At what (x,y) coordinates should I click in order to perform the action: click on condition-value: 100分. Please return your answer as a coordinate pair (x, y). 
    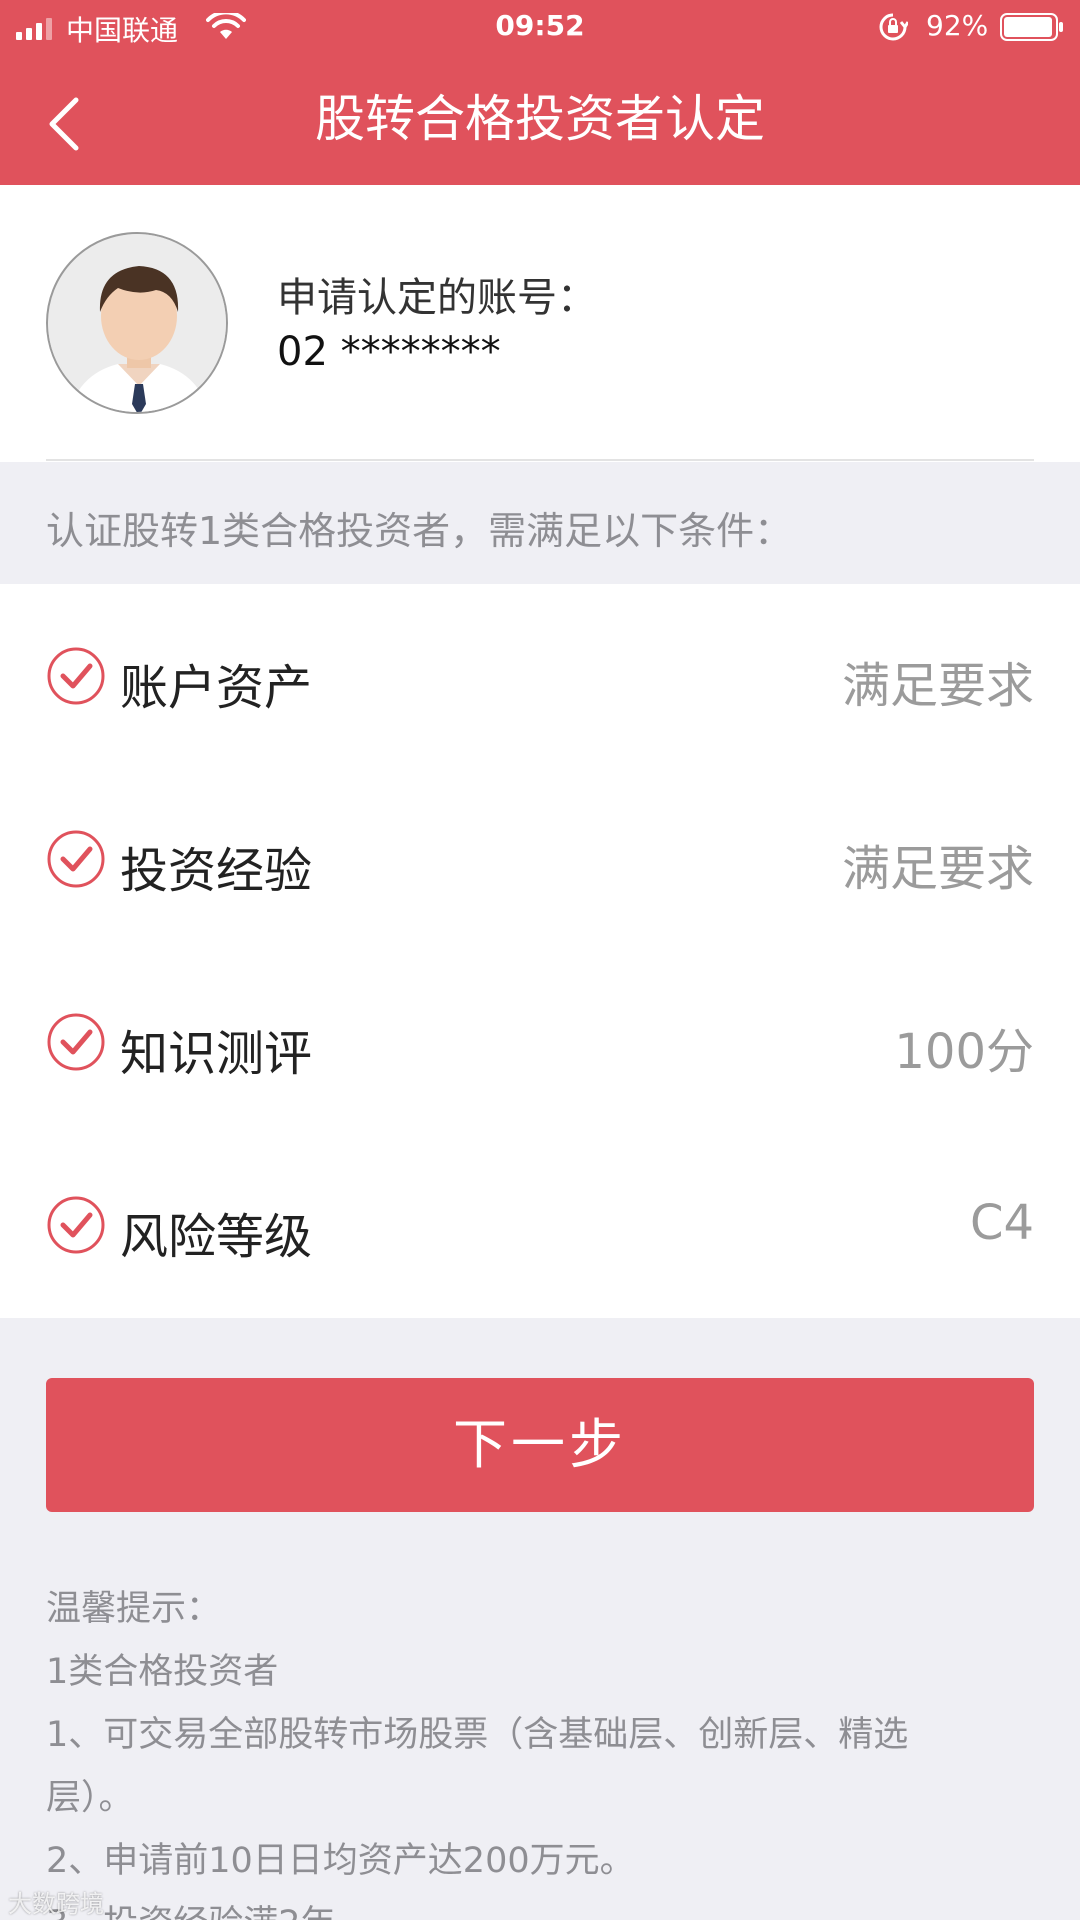
    Looking at the image, I should click on (964, 1052).